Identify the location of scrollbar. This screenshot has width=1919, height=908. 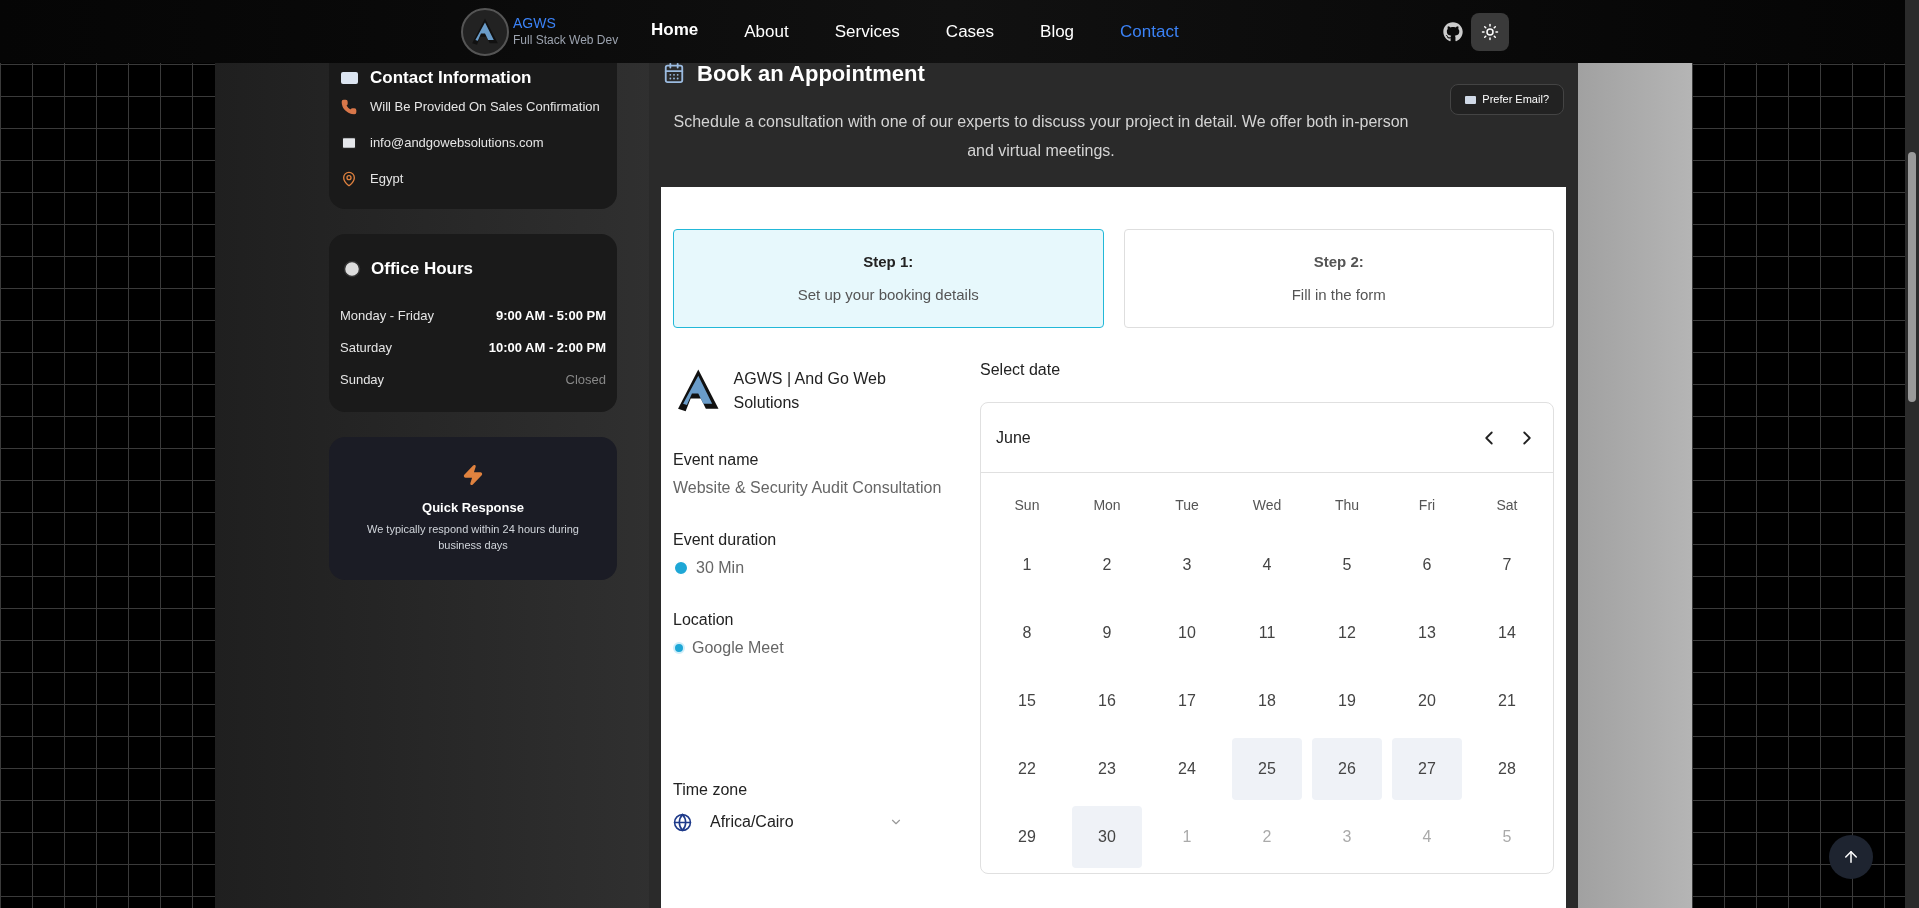
(1912, 454).